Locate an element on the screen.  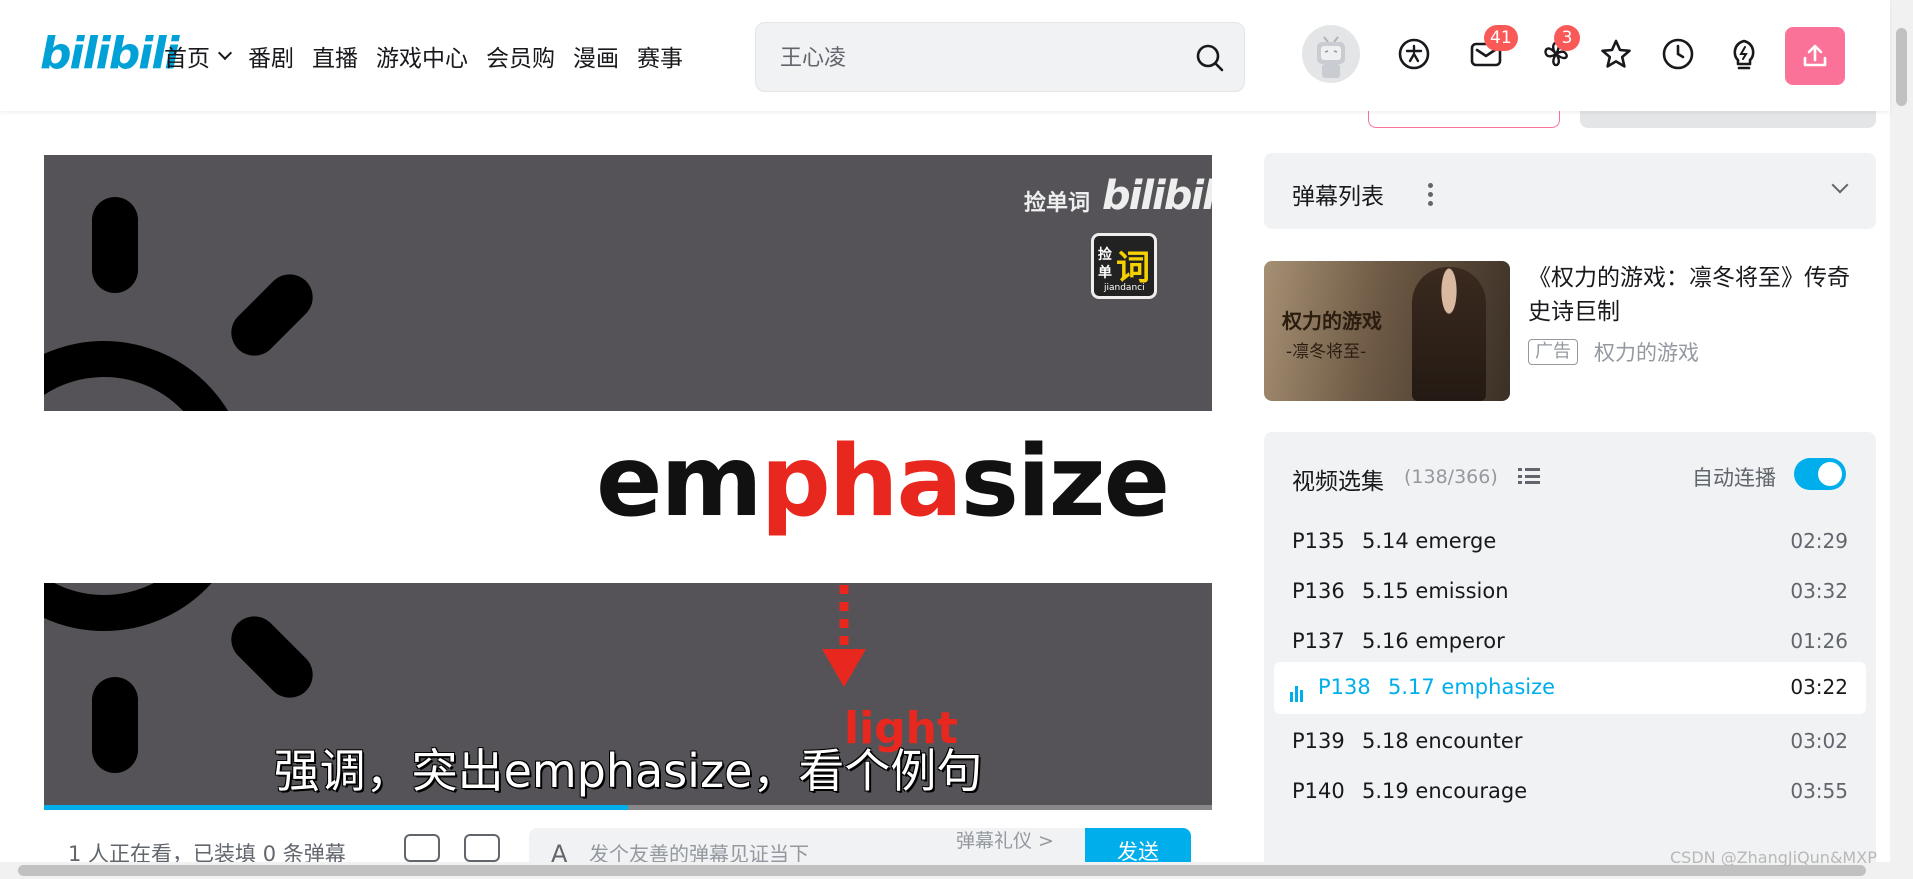
nav-anime: 番剧 is located at coordinates (271, 56).